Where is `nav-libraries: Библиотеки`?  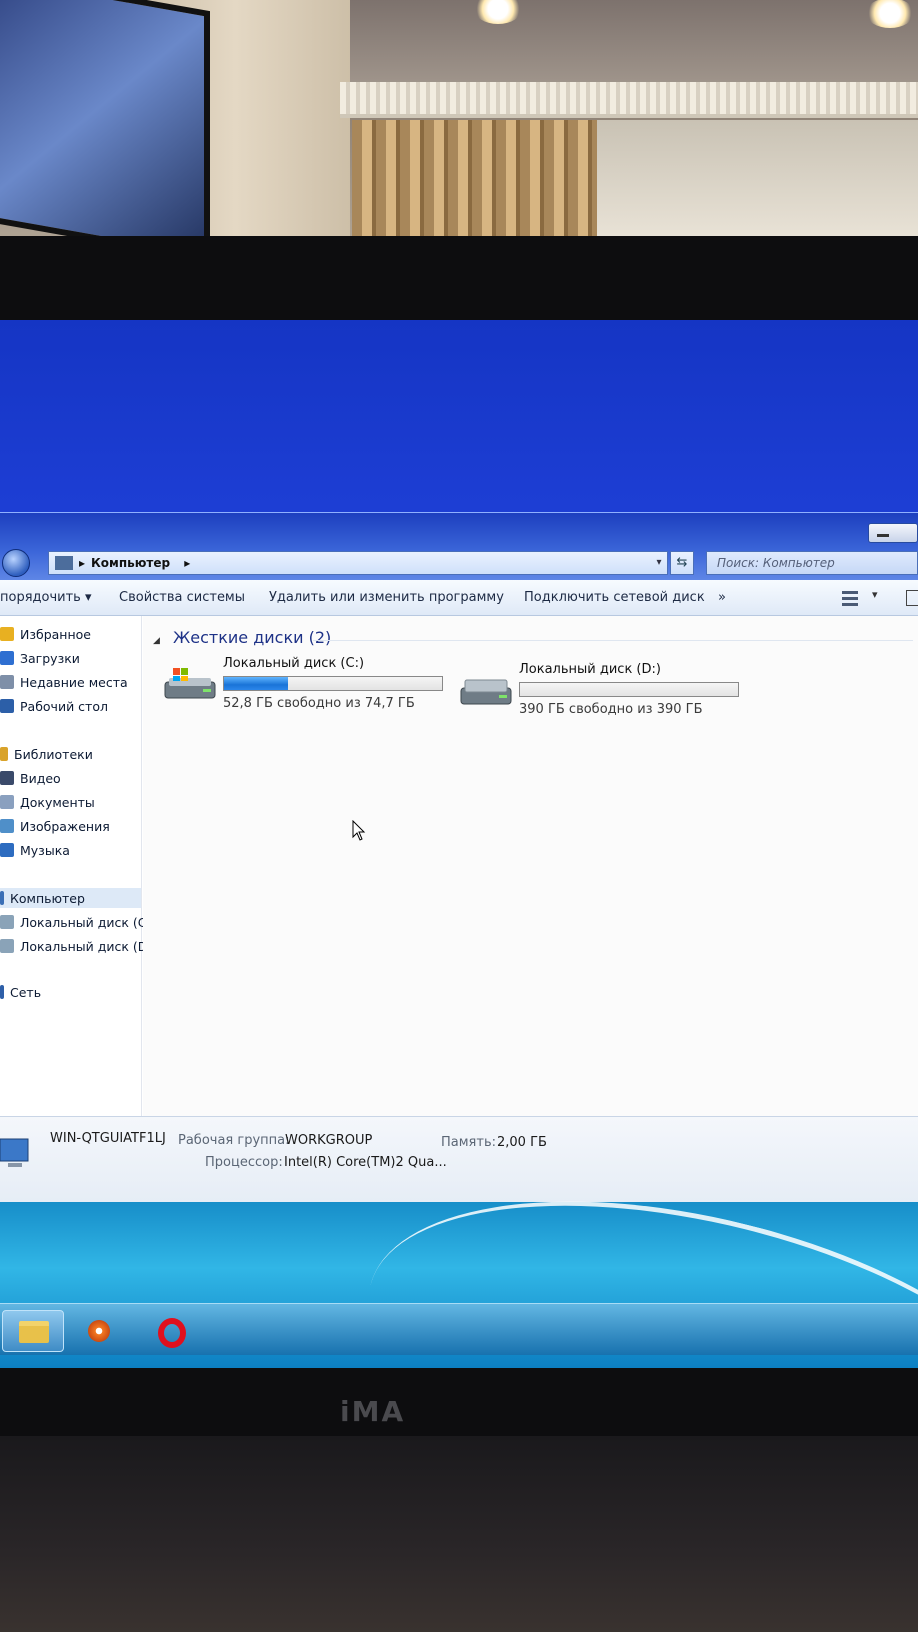 nav-libraries: Библиотеки is located at coordinates (46, 754).